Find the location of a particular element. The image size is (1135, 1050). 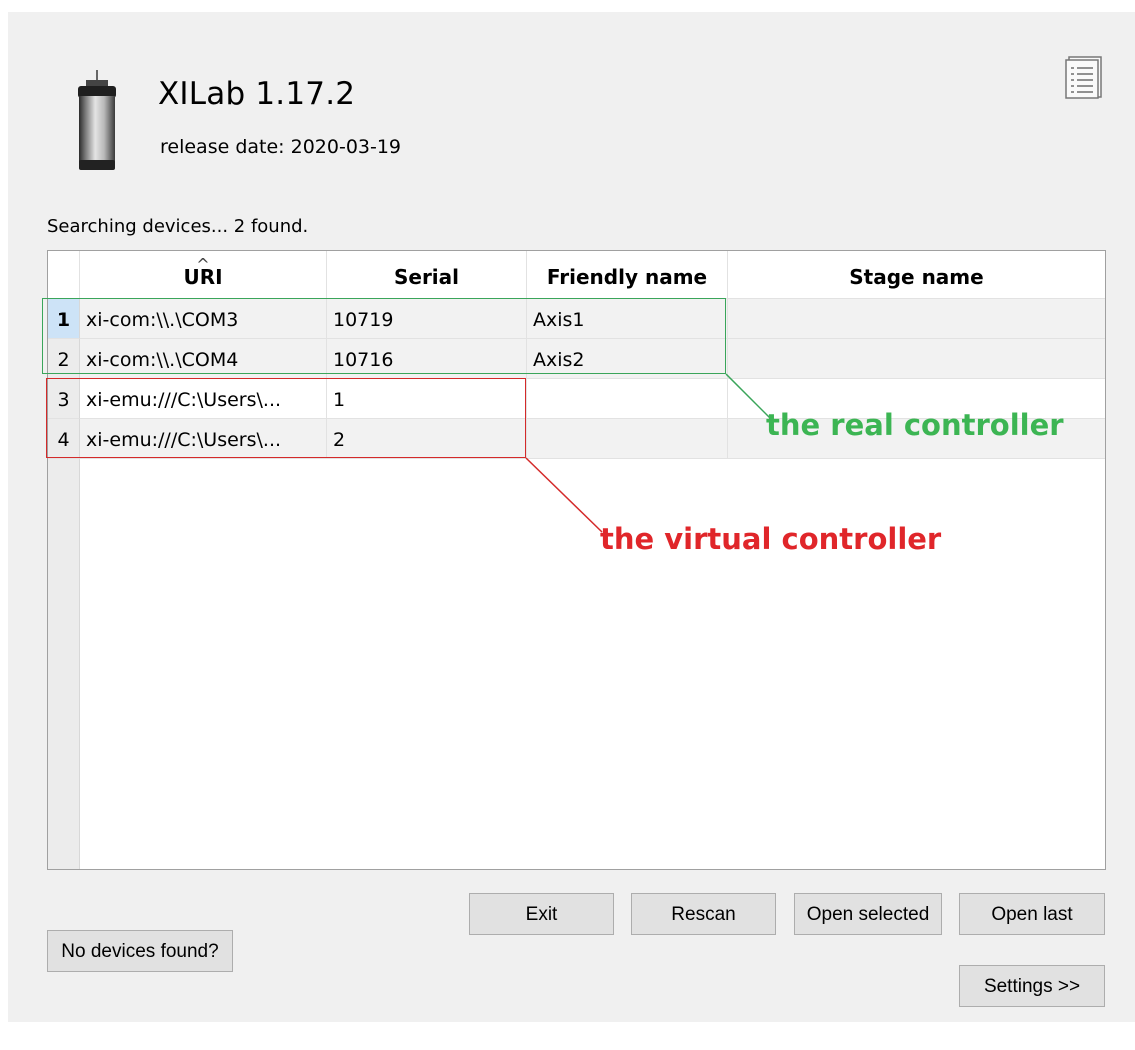

cell-serial: 10719 is located at coordinates (427, 319).